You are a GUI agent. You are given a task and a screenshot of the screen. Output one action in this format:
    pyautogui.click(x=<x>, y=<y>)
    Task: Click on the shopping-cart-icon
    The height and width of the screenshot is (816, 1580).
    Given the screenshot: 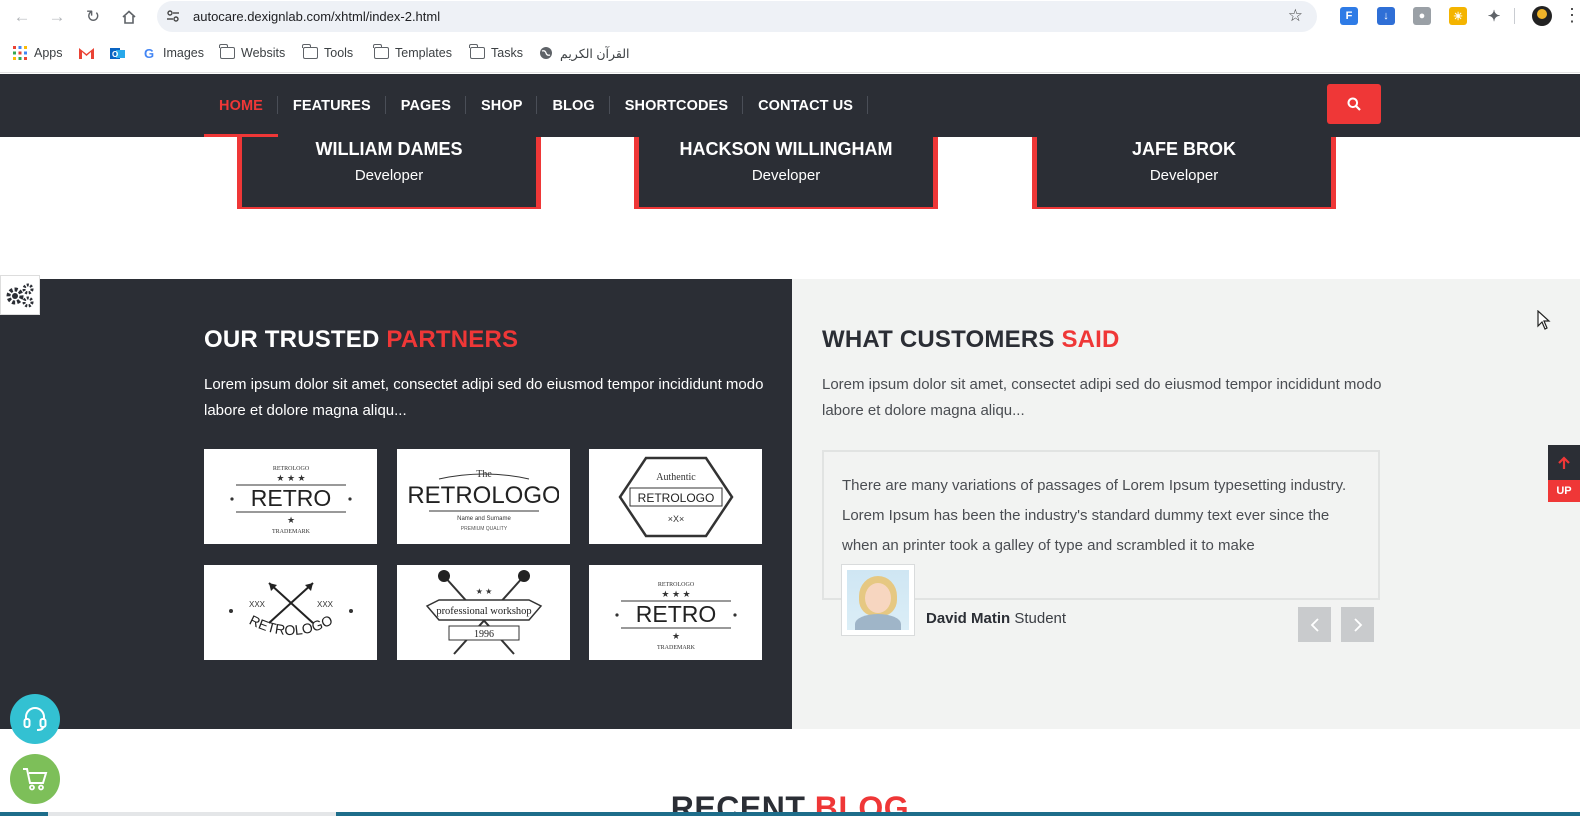 What is the action you would take?
    pyautogui.click(x=35, y=779)
    